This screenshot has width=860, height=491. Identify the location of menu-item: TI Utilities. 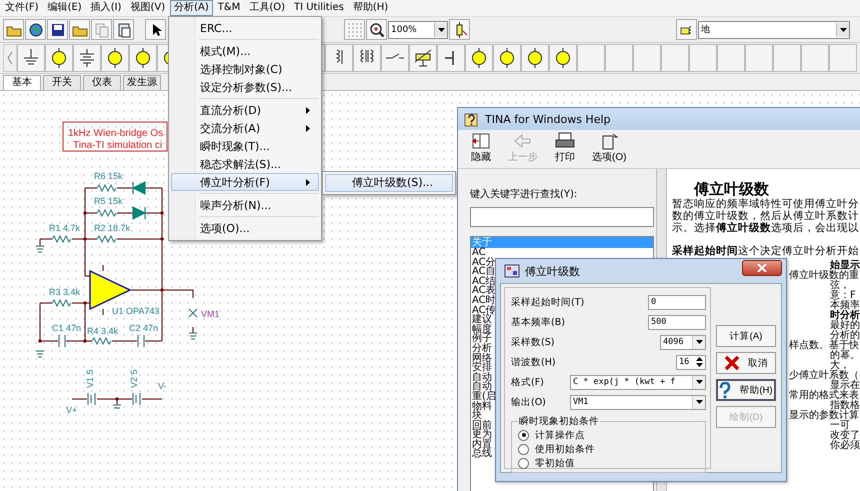
(319, 8).